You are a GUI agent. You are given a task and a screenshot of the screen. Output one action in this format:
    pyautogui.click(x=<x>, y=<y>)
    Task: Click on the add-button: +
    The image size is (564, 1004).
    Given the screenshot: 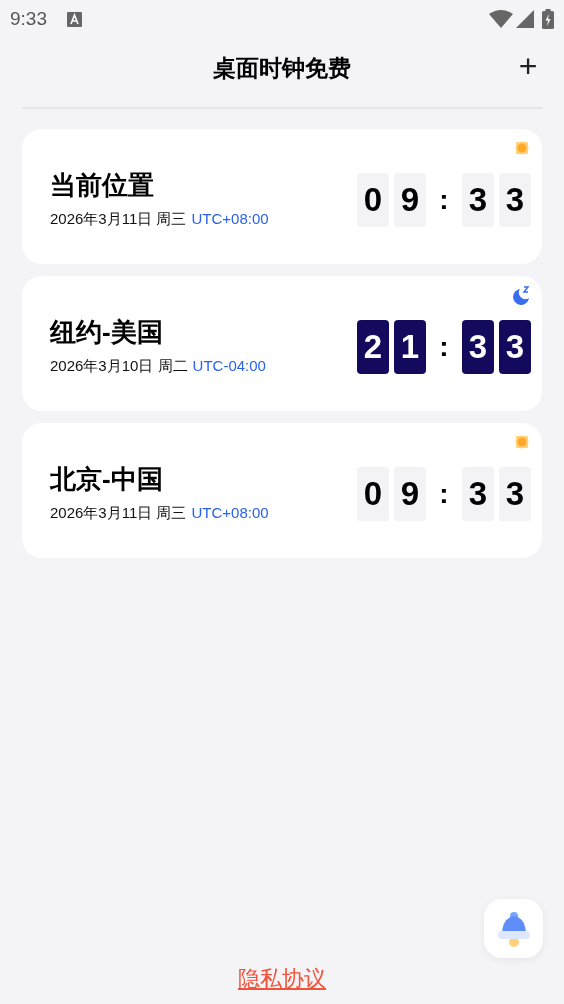 What is the action you would take?
    pyautogui.click(x=528, y=66)
    